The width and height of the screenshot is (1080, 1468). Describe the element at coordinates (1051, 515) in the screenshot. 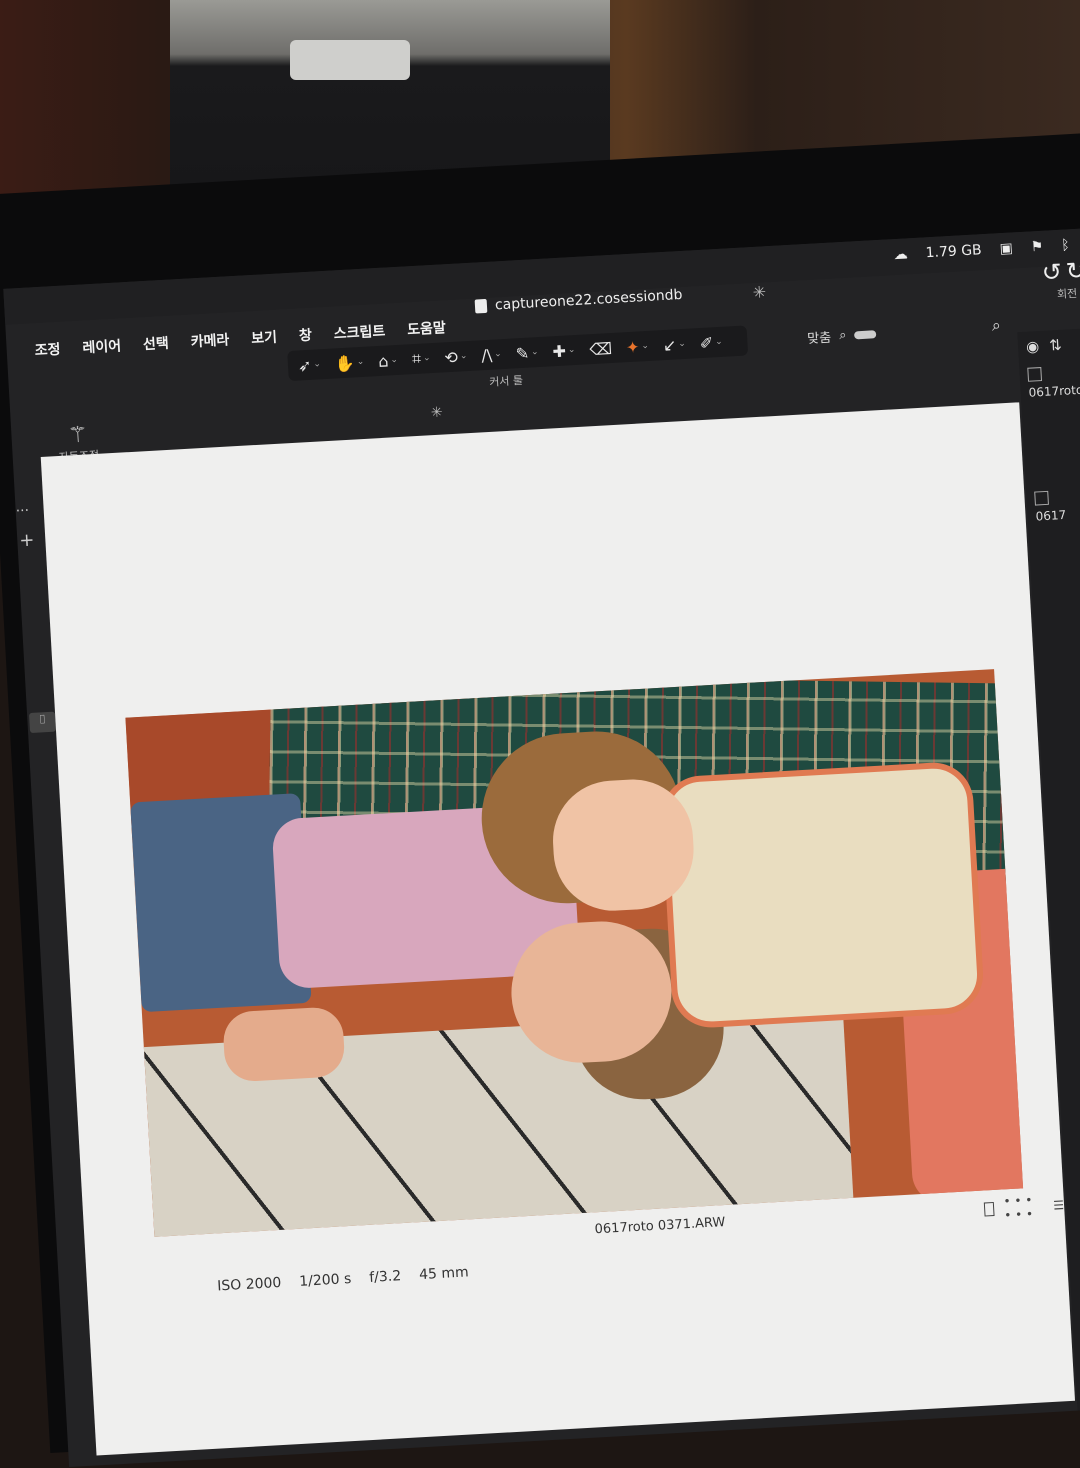

I see `thumbnail-label: 0617` at that location.